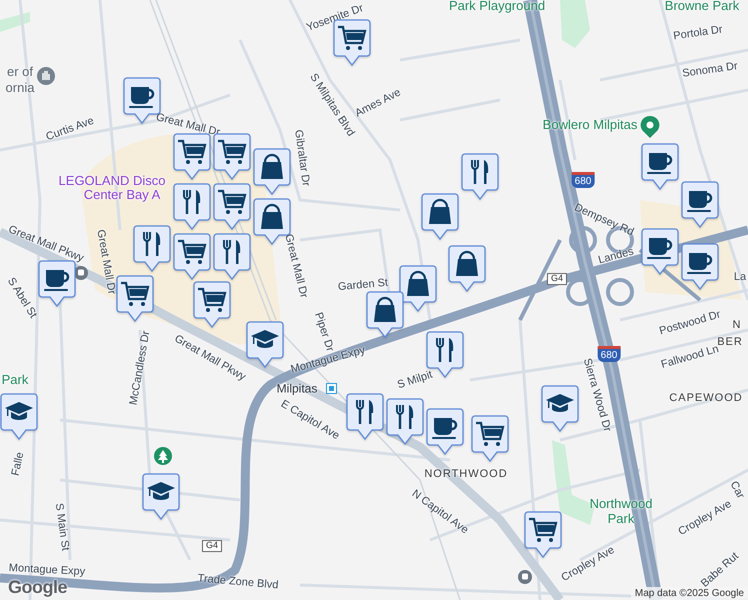  Describe the element at coordinates (70, 129) in the screenshot. I see `street-label: Curtis Ave` at that location.